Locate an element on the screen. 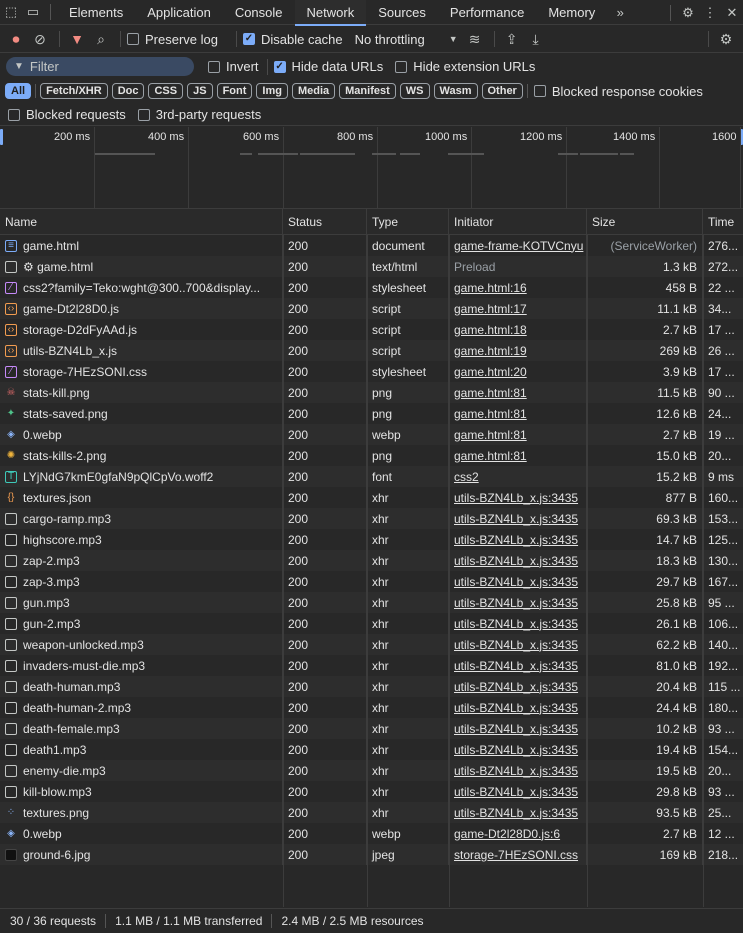 The width and height of the screenshot is (743, 933). cell-name: cargo-ramp.mp3 is located at coordinates (141, 518).